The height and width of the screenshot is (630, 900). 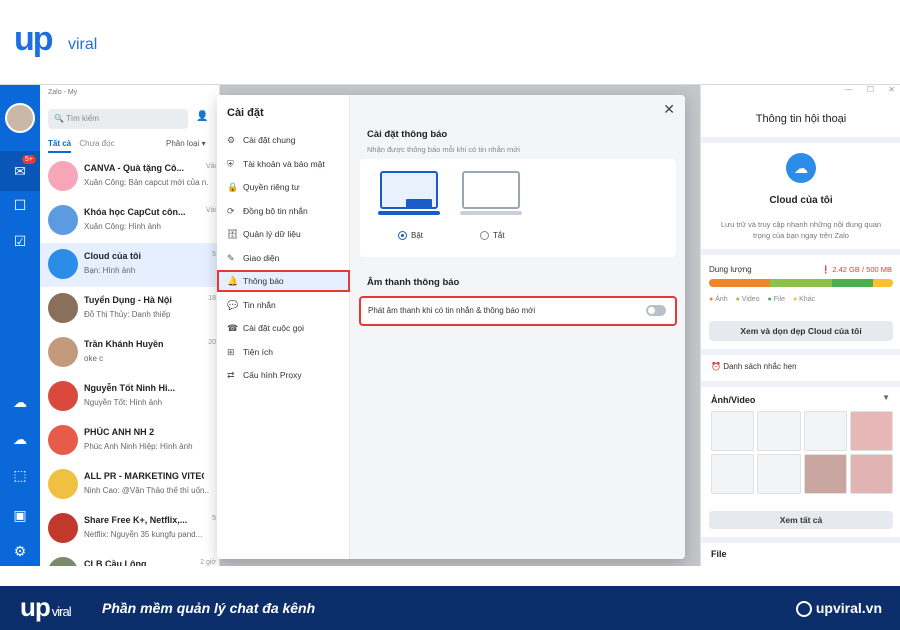 What do you see at coordinates (283, 258) in the screenshot?
I see `settings-menu-item: ✎ Giao diện` at bounding box center [283, 258].